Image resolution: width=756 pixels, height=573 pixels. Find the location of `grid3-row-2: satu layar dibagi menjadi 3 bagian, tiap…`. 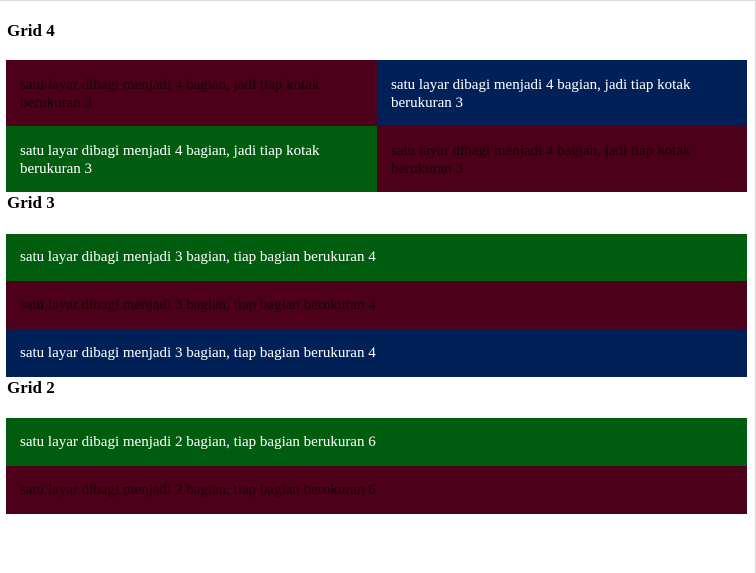

grid3-row-2: satu layar dibagi menjadi 3 bagian, tiap… is located at coordinates (376, 305).